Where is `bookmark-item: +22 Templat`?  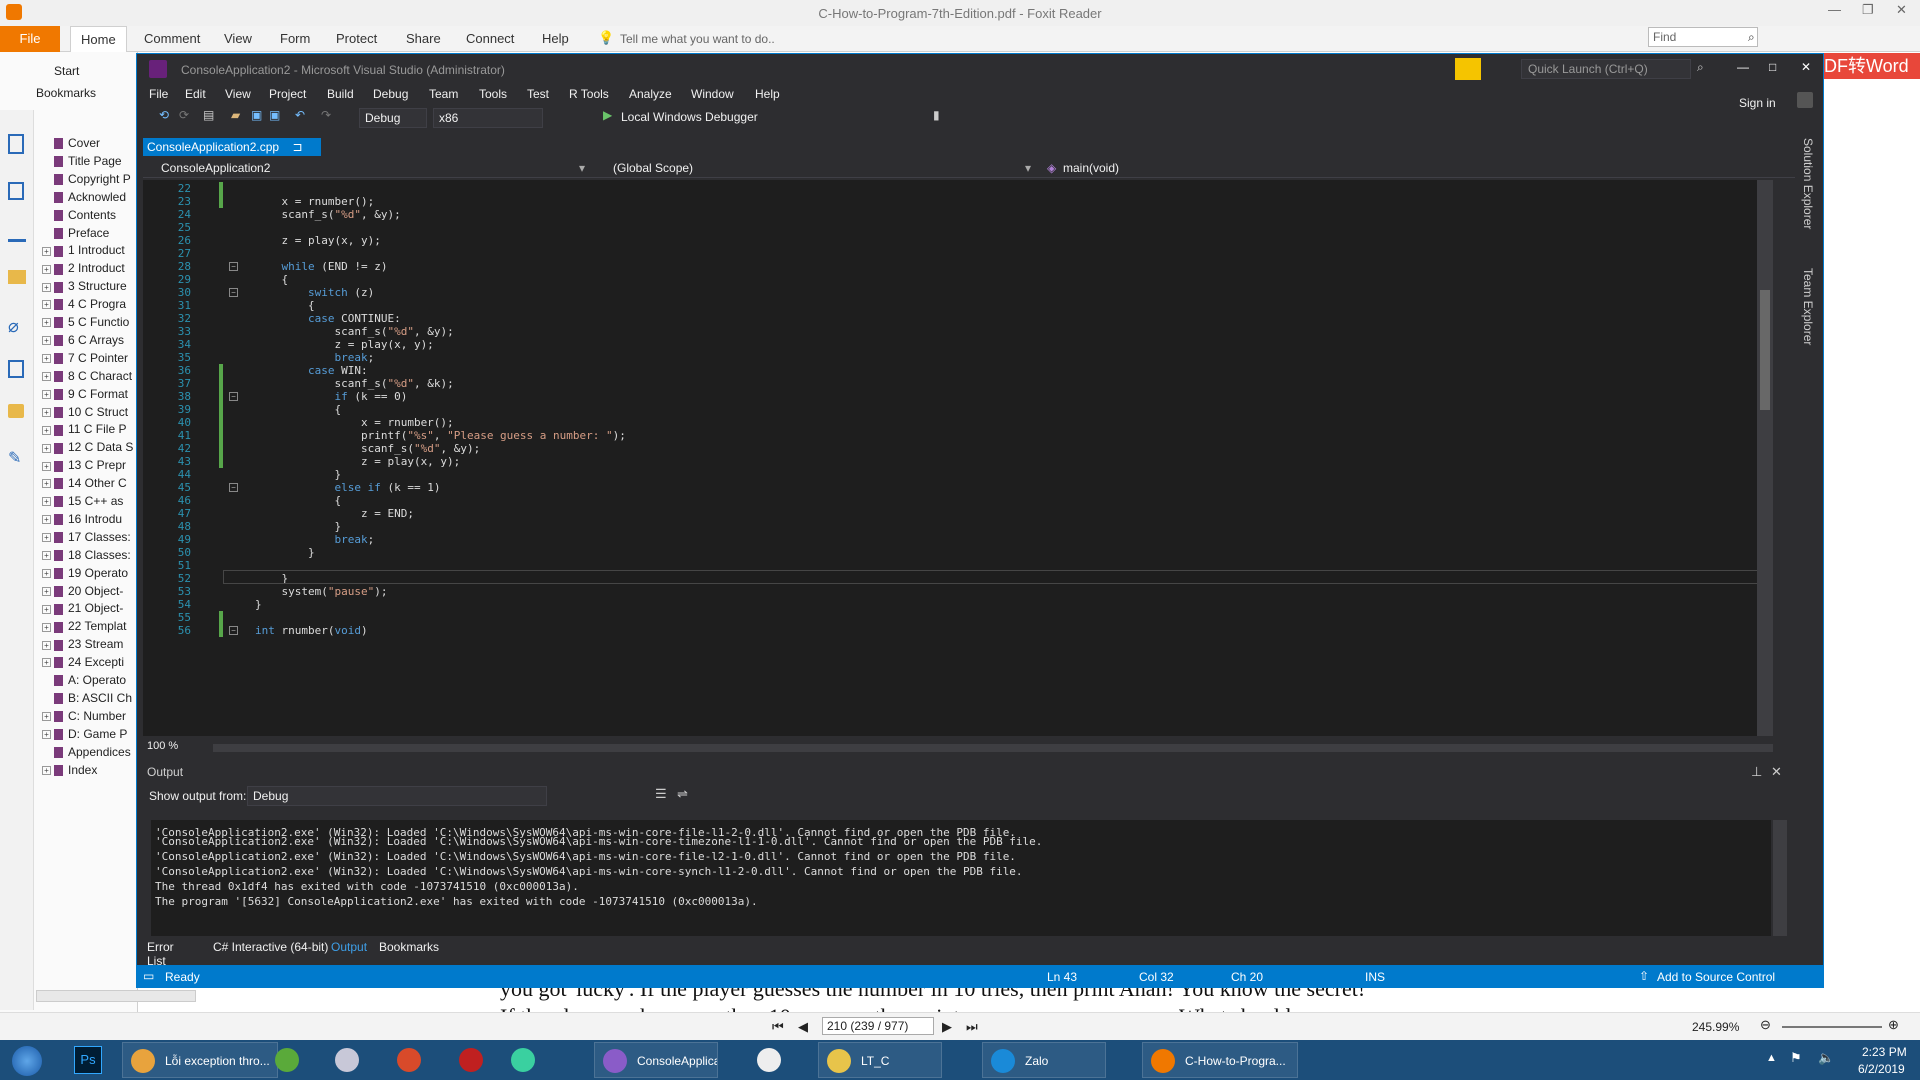
bookmark-item: +22 Templat is located at coordinates (90, 626).